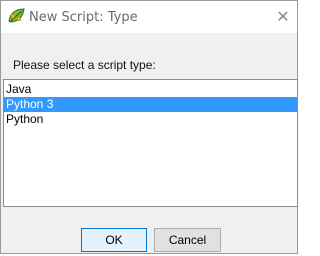 The image size is (320, 256). I want to click on cancel-button: Cancel, so click(187, 240).